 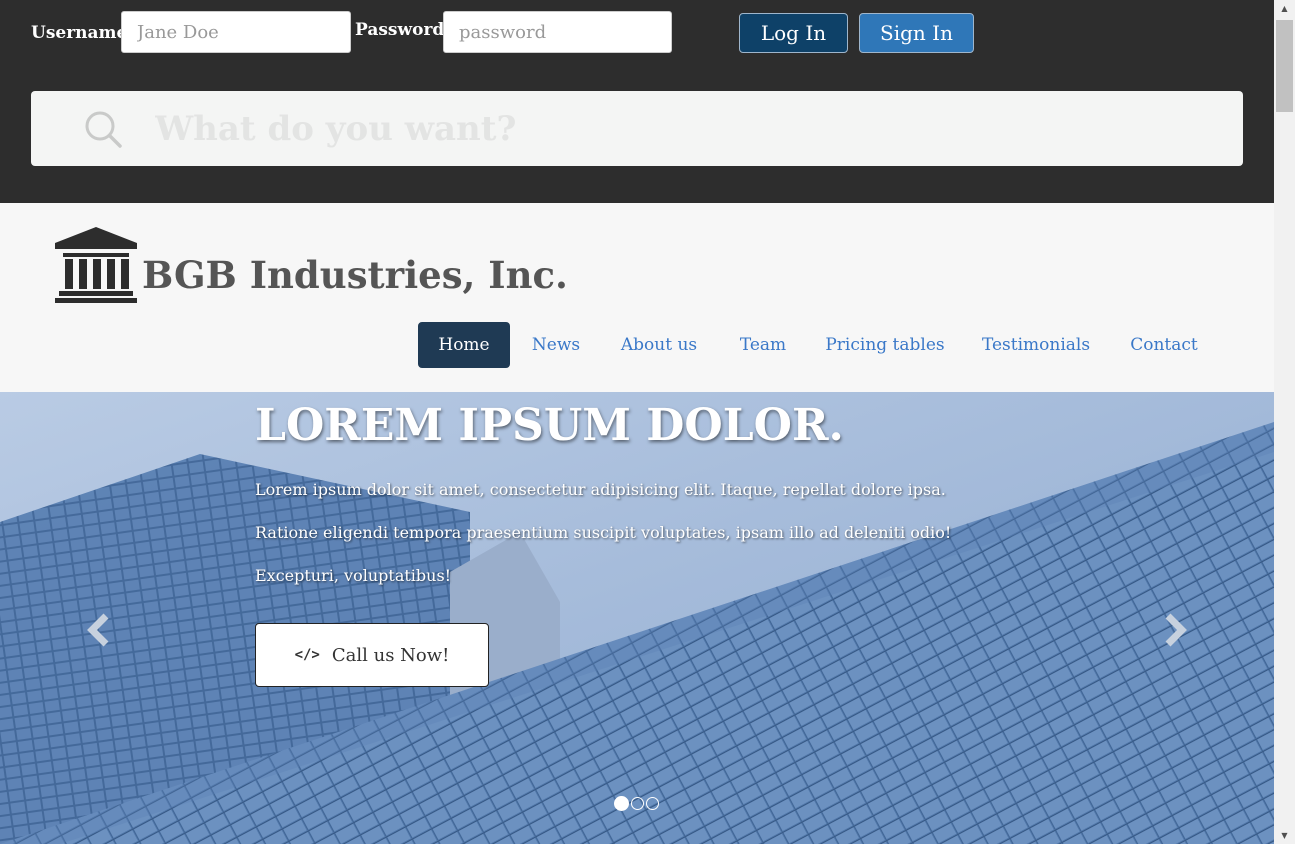 What do you see at coordinates (1284, 8) in the screenshot?
I see `scroll-up-arrow-icon: ▲` at bounding box center [1284, 8].